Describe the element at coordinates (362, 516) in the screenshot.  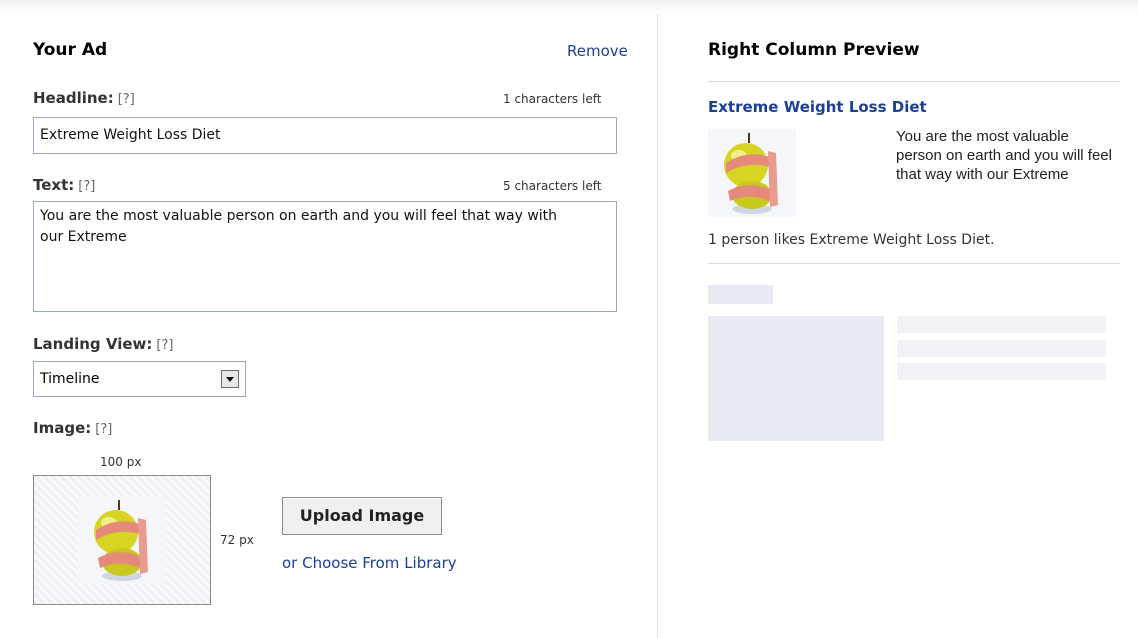
I see `upload-image-button: Upload Image` at that location.